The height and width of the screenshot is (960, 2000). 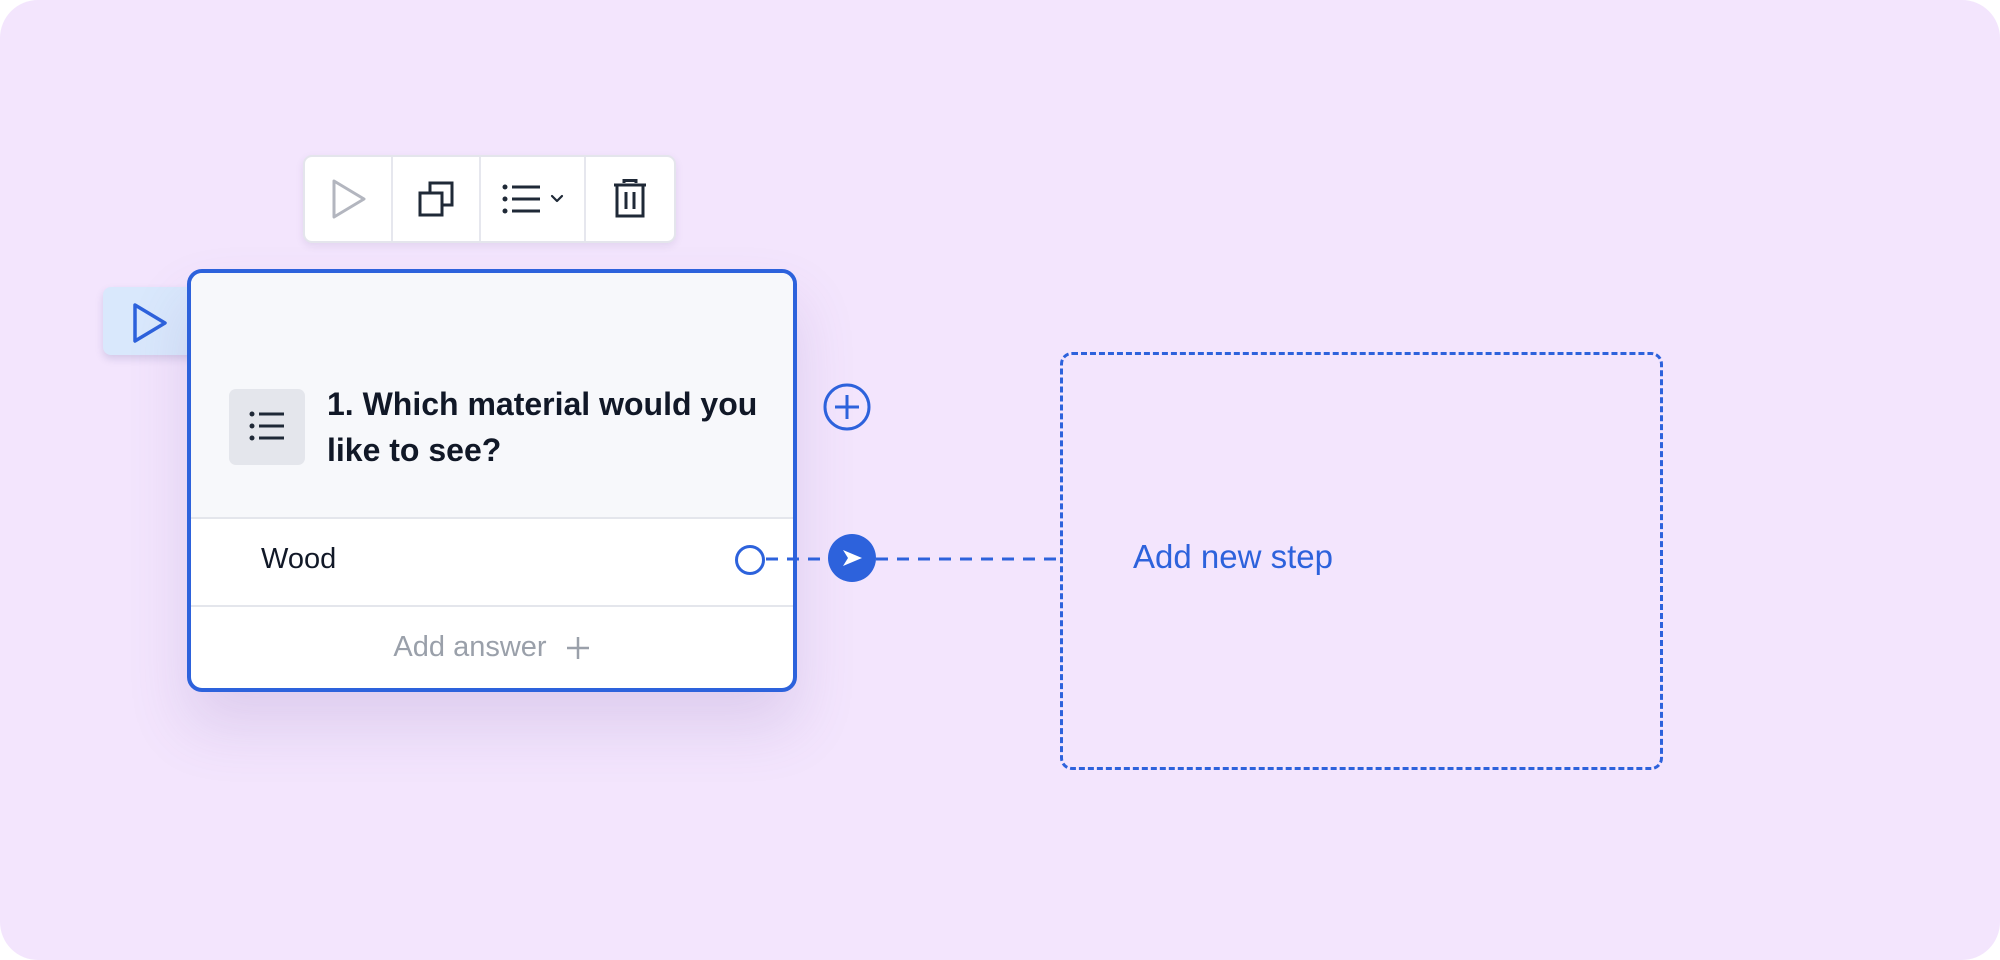 What do you see at coordinates (1361, 561) in the screenshot?
I see `add-new-step-placeholder: Add new step` at bounding box center [1361, 561].